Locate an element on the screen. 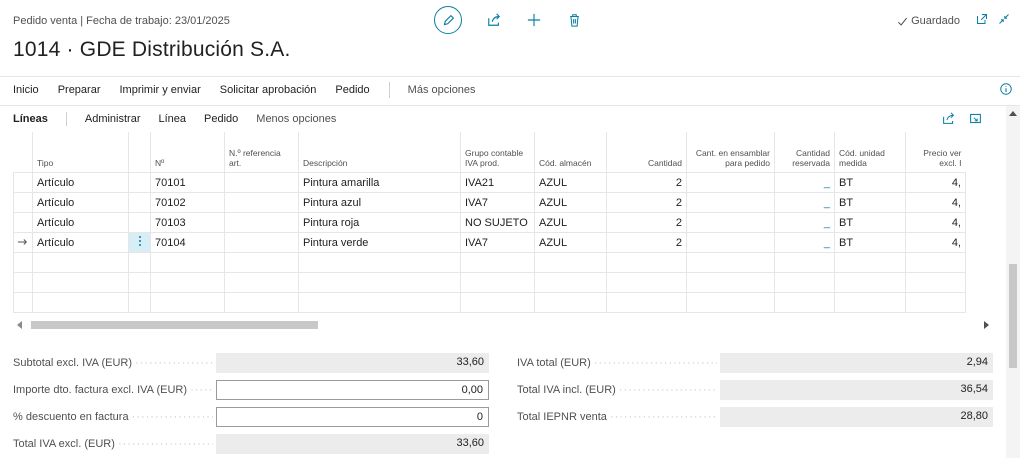  cell-no: 70103 is located at coordinates (187, 222).